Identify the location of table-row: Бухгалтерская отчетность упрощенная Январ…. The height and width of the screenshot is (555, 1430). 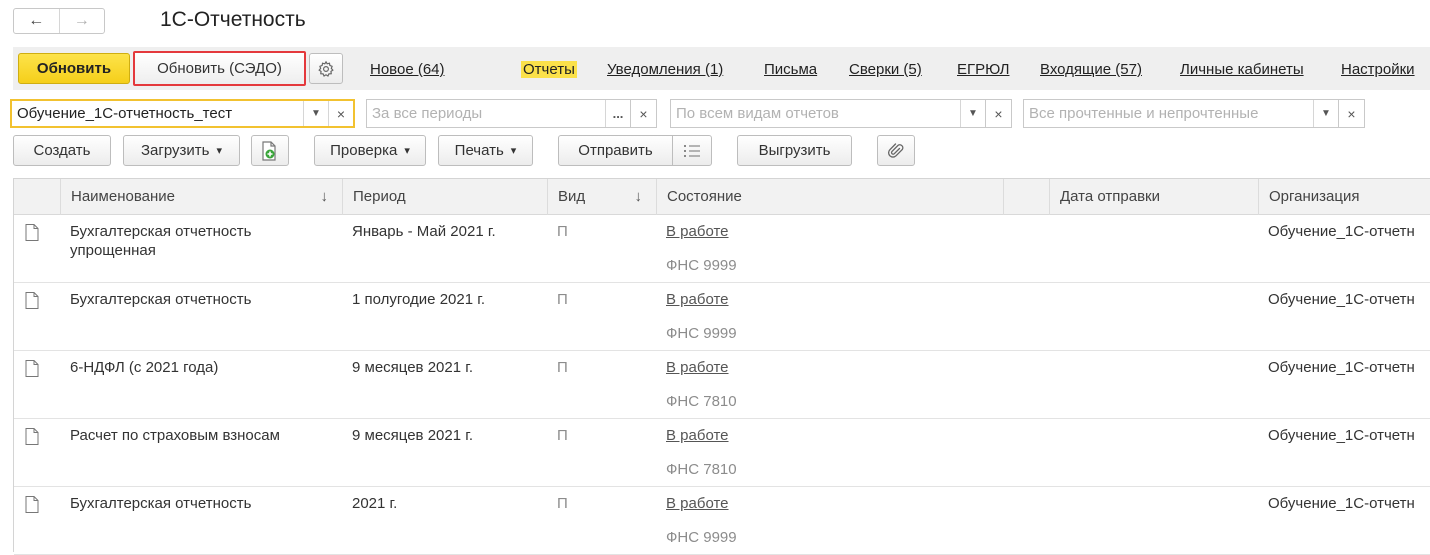
(722, 249).